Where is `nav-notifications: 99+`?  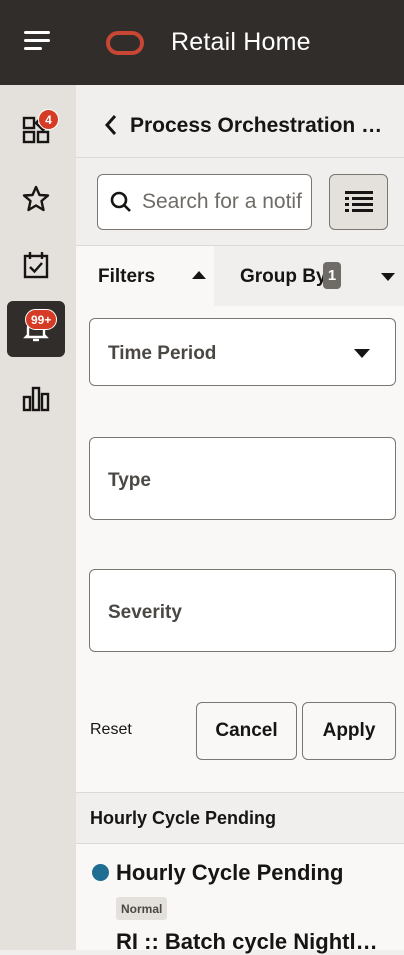 nav-notifications: 99+ is located at coordinates (36, 329).